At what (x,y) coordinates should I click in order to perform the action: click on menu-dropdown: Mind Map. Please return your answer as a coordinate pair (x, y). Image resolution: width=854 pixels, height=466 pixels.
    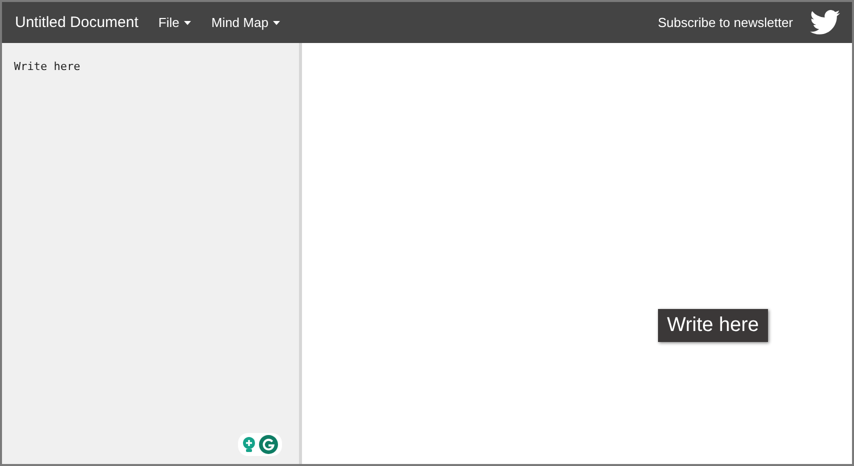
    Looking at the image, I should click on (245, 22).